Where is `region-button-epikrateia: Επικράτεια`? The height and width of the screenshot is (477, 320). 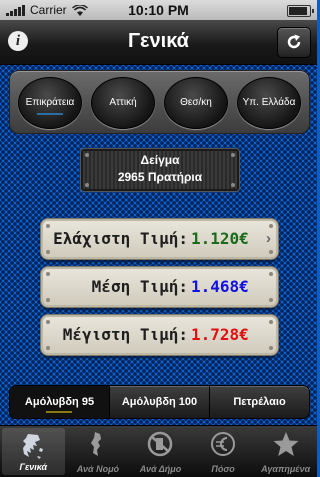 region-button-epikrateia: Επικράτεια is located at coordinates (50, 103).